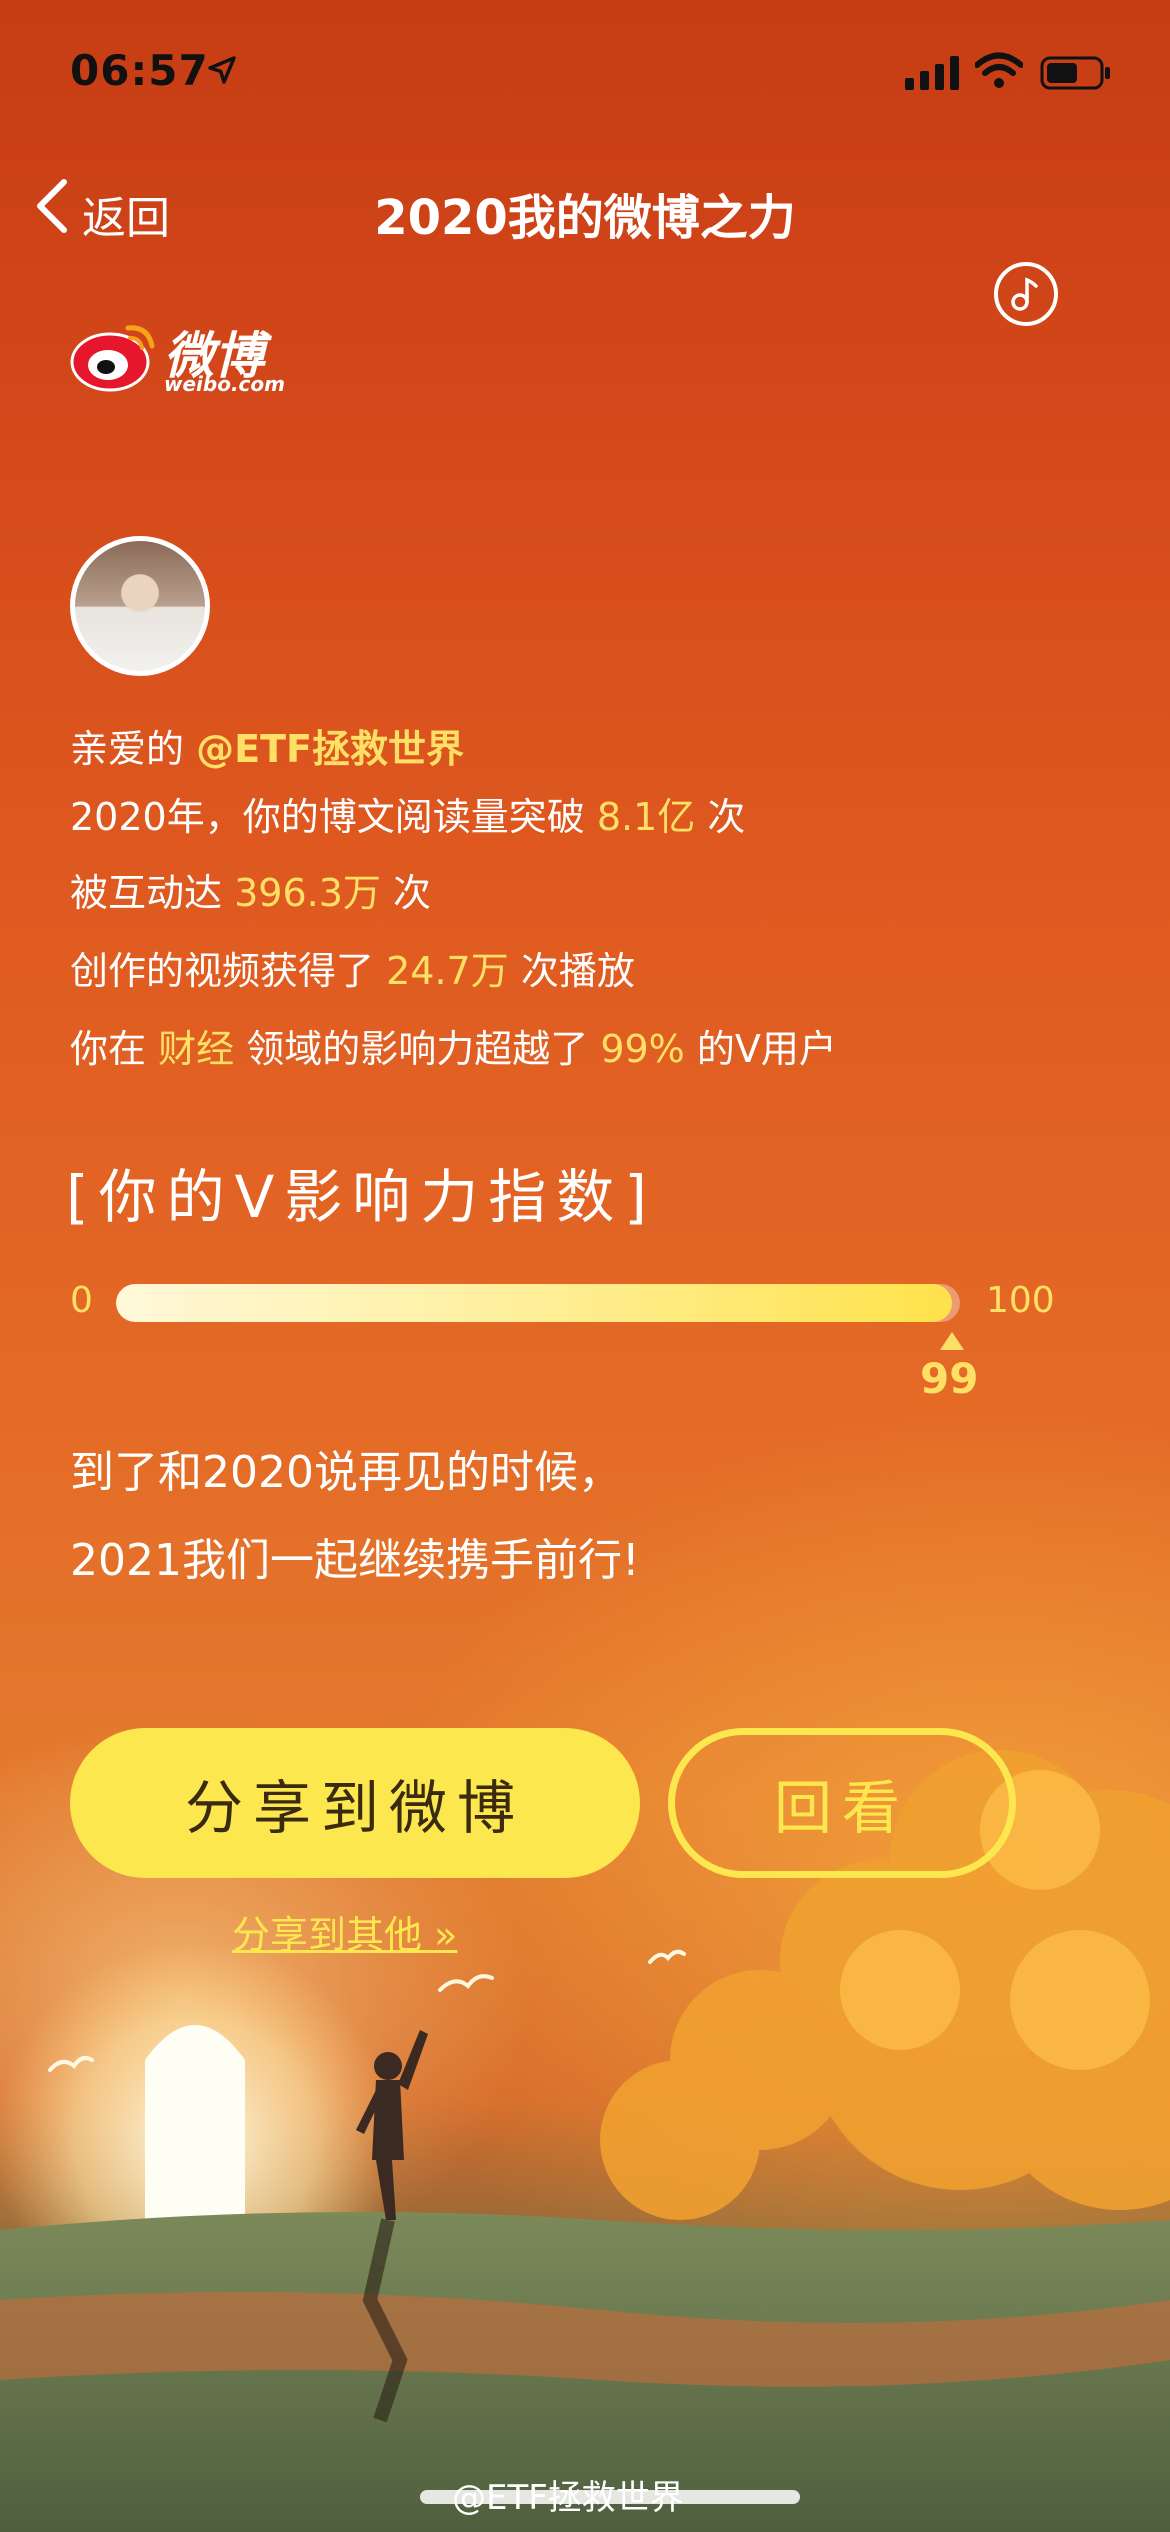 Image resolution: width=1170 pixels, height=2532 pixels. Describe the element at coordinates (999, 70) in the screenshot. I see `wifi-icon` at that location.